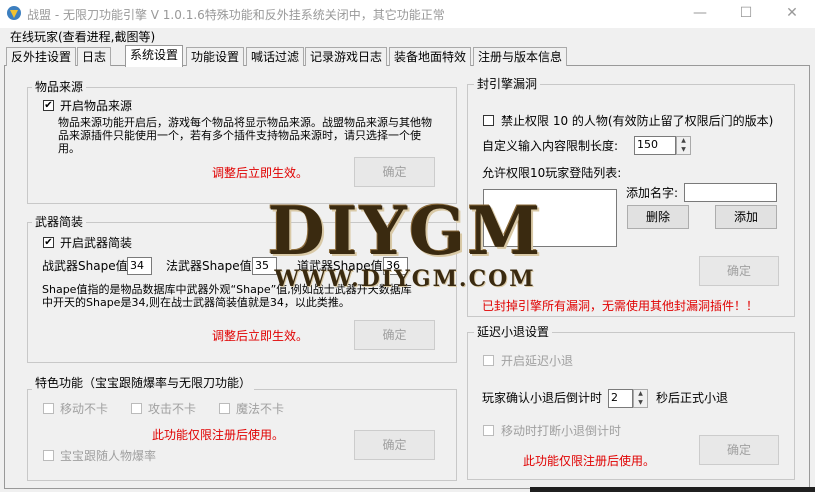 The height and width of the screenshot is (492, 815). What do you see at coordinates (346, 56) in the screenshot?
I see `tab-game-log: 记录游戏日志` at bounding box center [346, 56].